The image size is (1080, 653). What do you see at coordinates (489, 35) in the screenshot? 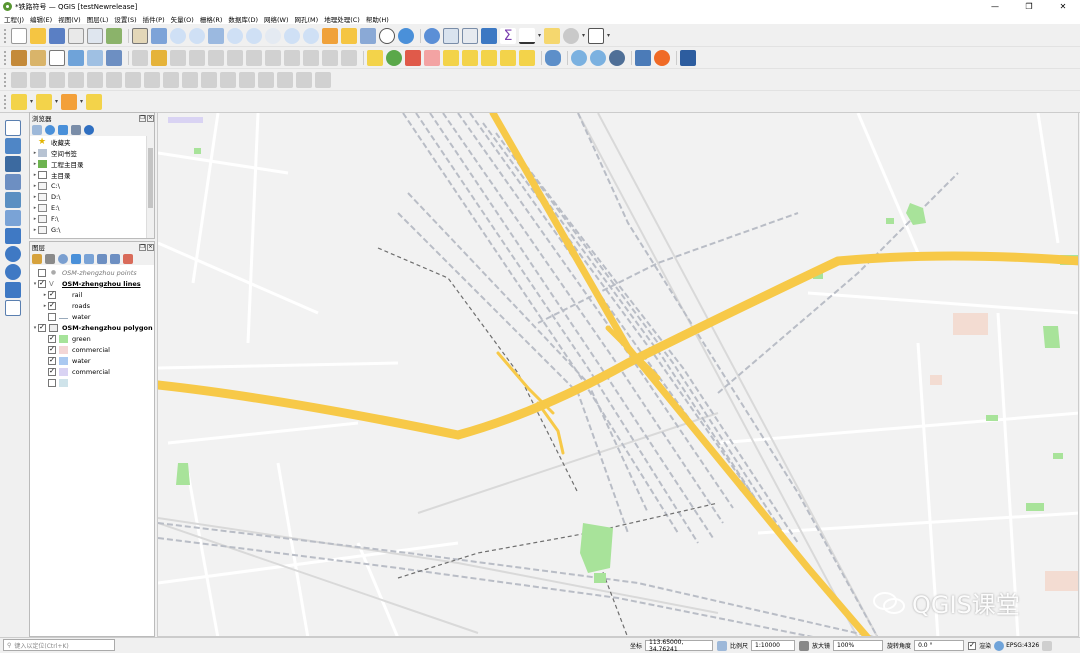
I see `processing-toolbox-icon` at bounding box center [489, 35].